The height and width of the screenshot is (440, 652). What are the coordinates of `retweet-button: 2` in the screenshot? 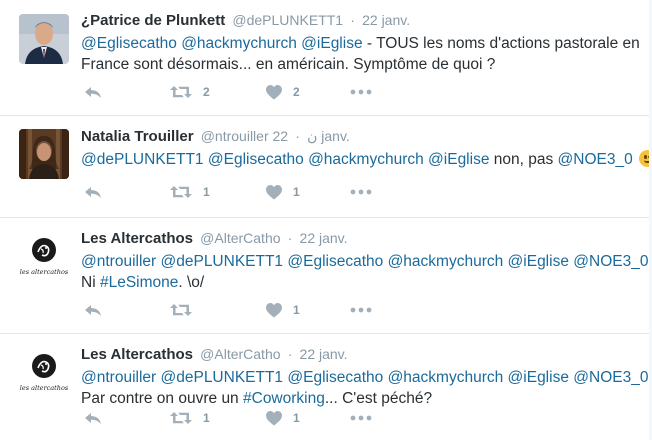 It's located at (218, 92).